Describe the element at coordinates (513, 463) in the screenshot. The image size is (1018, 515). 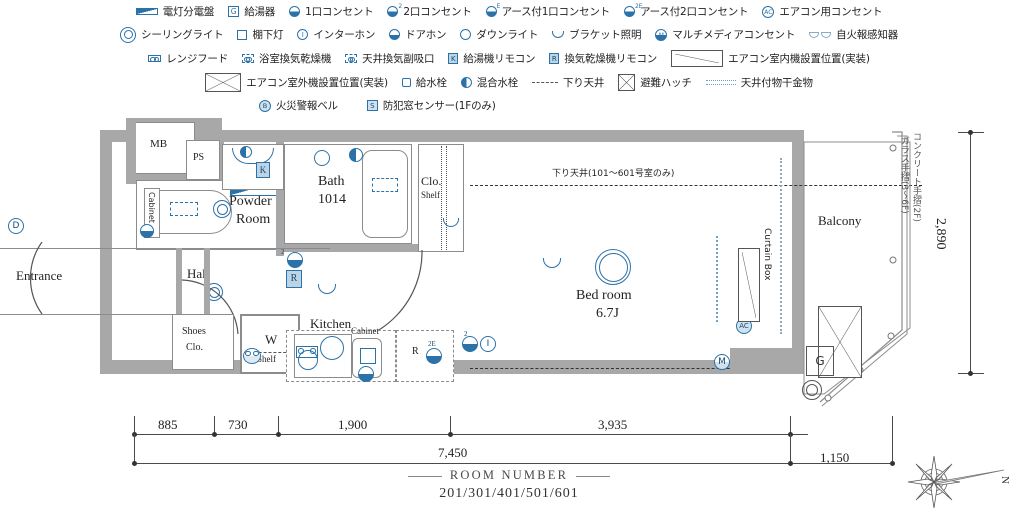
I see `dim-total-line` at that location.